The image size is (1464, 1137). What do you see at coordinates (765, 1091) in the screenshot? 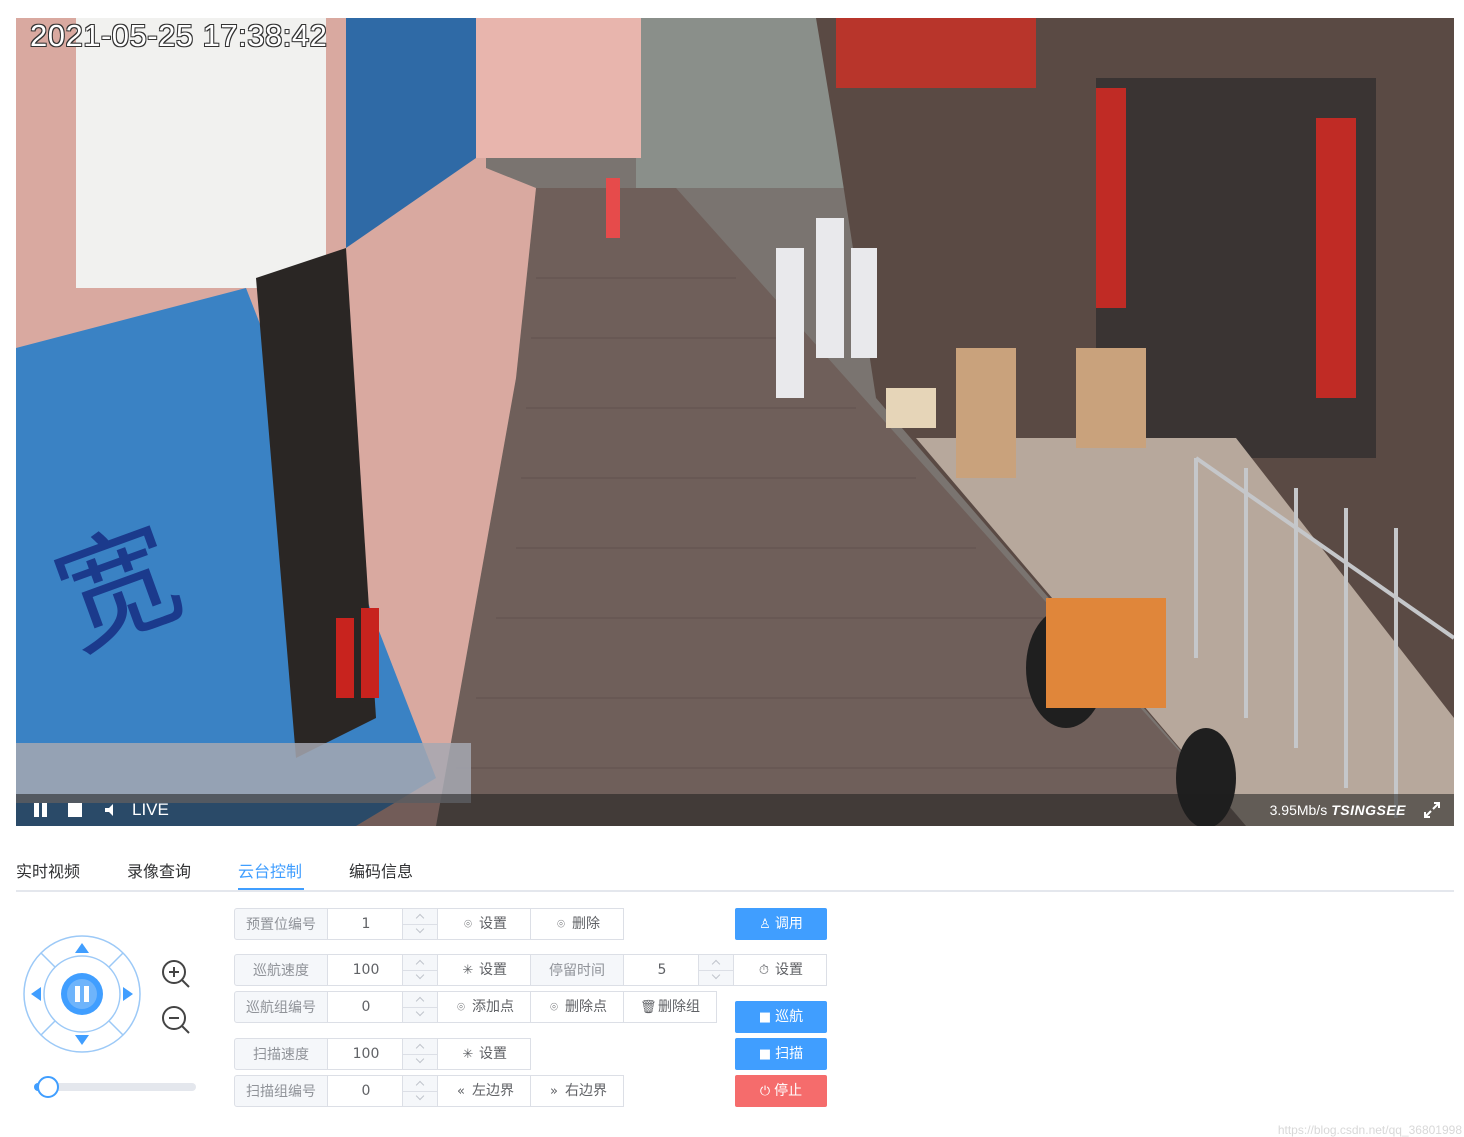
I see `power-icon: ⏻` at bounding box center [765, 1091].